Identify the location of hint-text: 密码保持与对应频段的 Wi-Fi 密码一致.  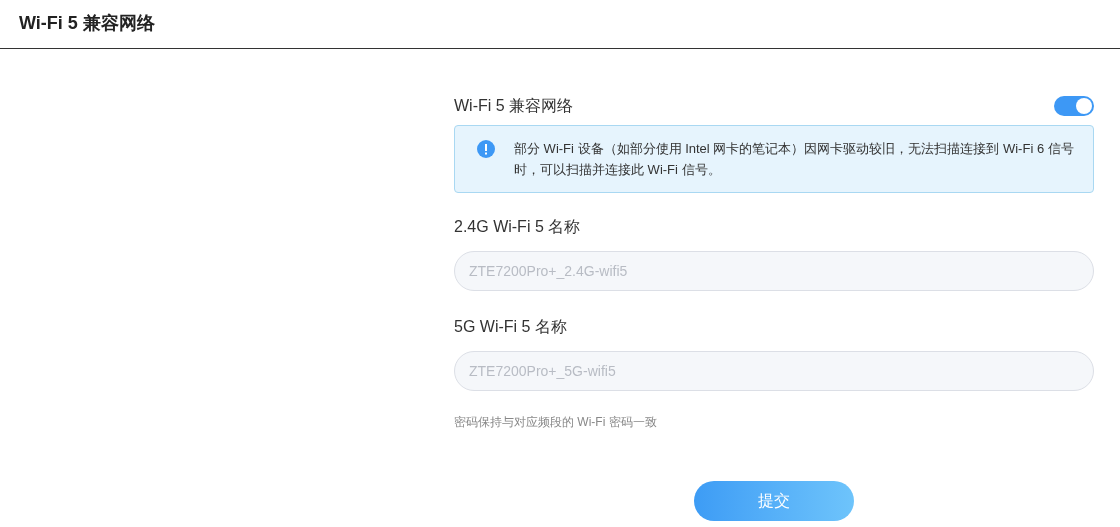
(556, 422).